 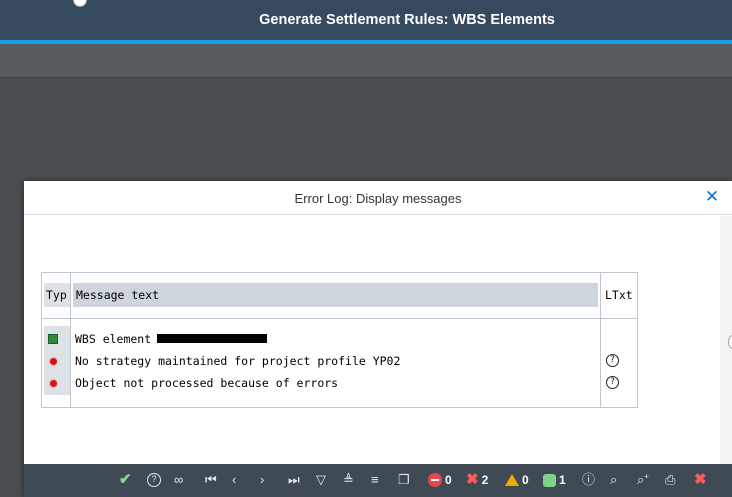 I want to click on copy-button: ❐, so click(x=404, y=480).